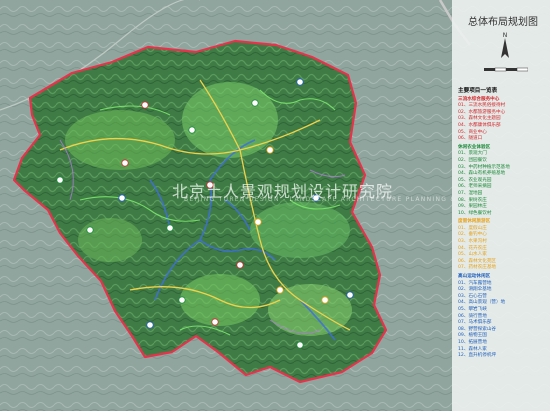 The width and height of the screenshot is (550, 411). Describe the element at coordinates (472, 342) in the screenshot. I see `legend-item: 10、拓展营地` at that location.